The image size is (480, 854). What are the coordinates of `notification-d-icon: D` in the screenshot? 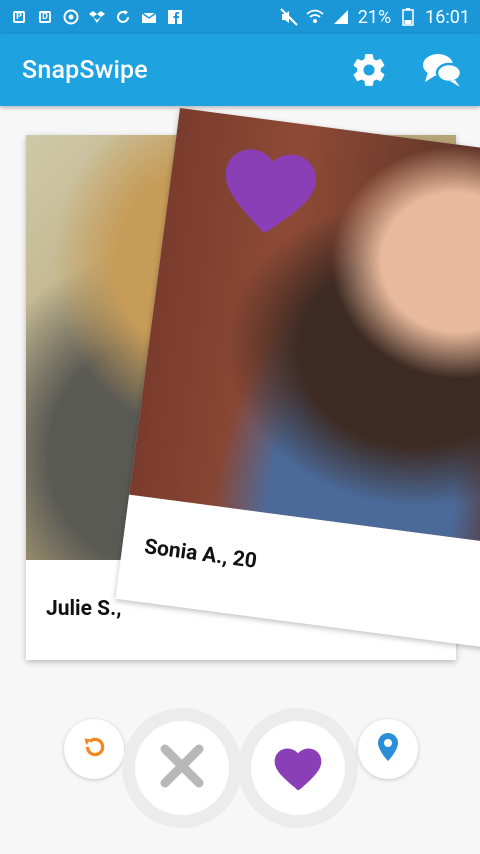 It's located at (45, 17).